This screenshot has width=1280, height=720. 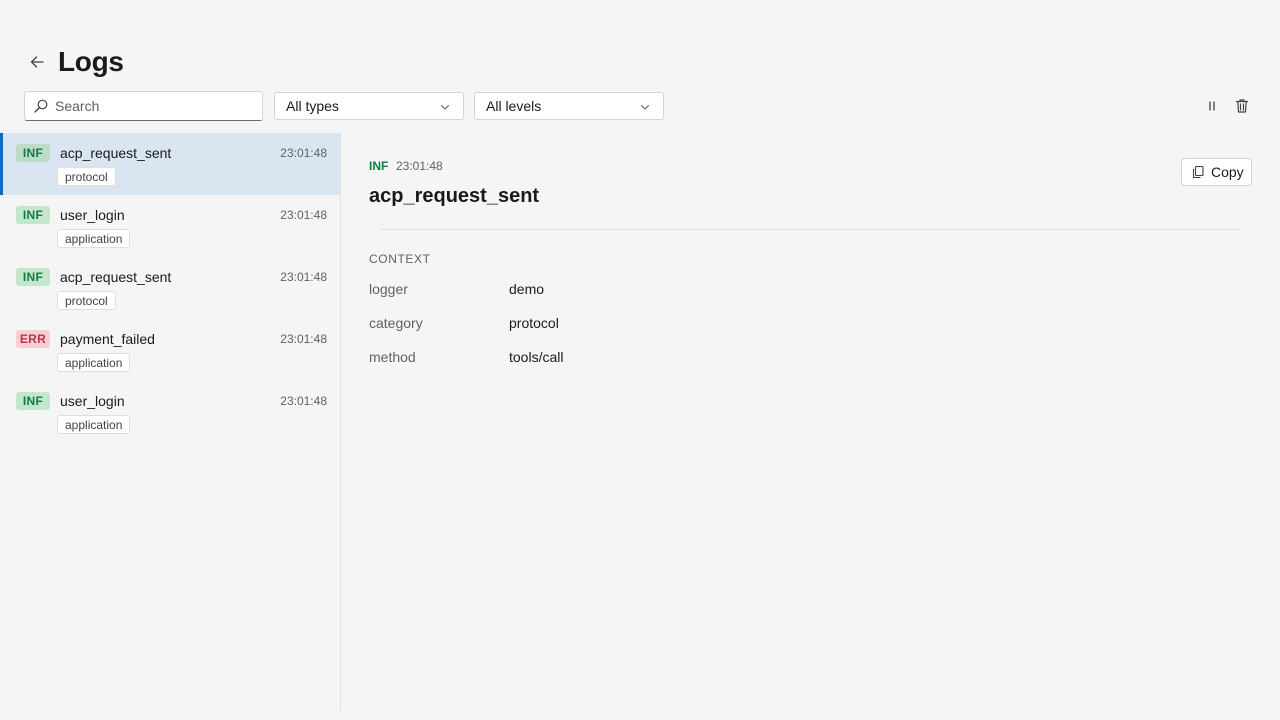 I want to click on detail-divider, so click(x=811, y=229).